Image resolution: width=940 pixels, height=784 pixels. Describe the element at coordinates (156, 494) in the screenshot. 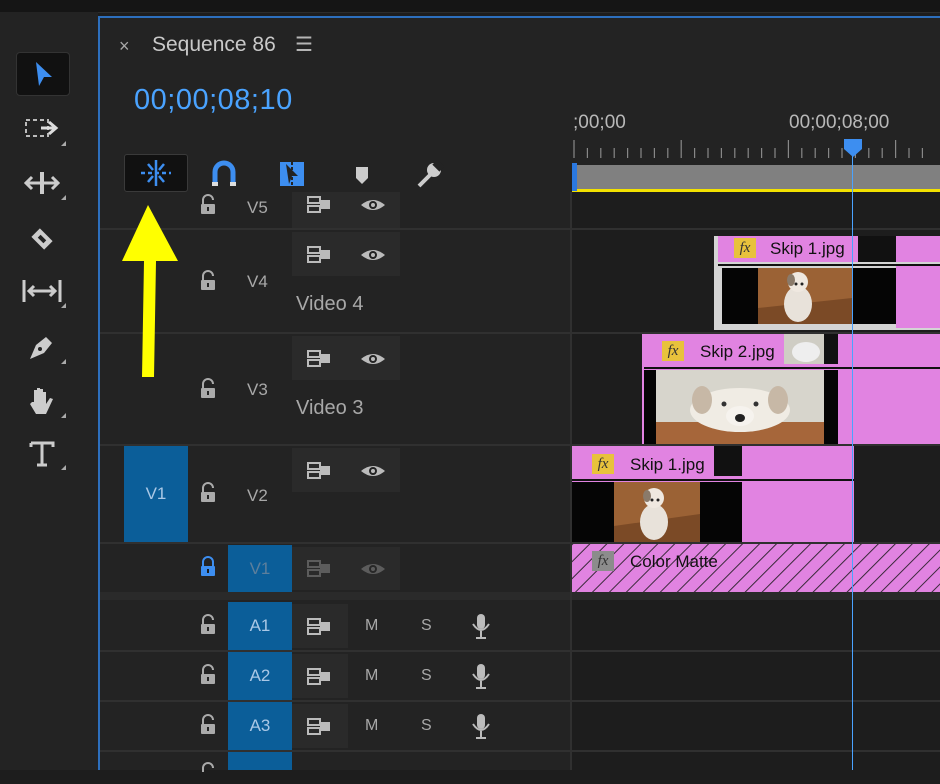

I see `source-patch-v1: V1` at that location.